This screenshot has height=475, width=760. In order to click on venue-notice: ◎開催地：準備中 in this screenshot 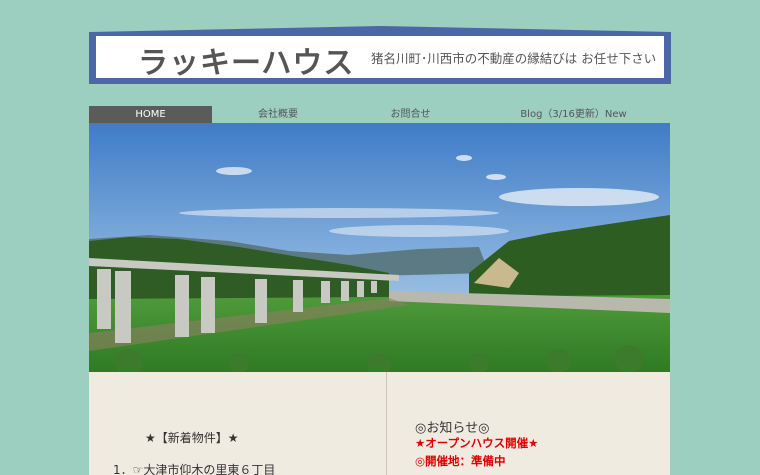, I will do `click(460, 461)`.